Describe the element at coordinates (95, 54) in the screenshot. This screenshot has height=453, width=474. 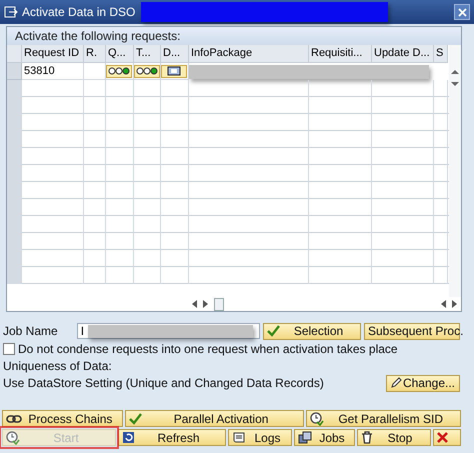
I see `column-header: R.` at that location.